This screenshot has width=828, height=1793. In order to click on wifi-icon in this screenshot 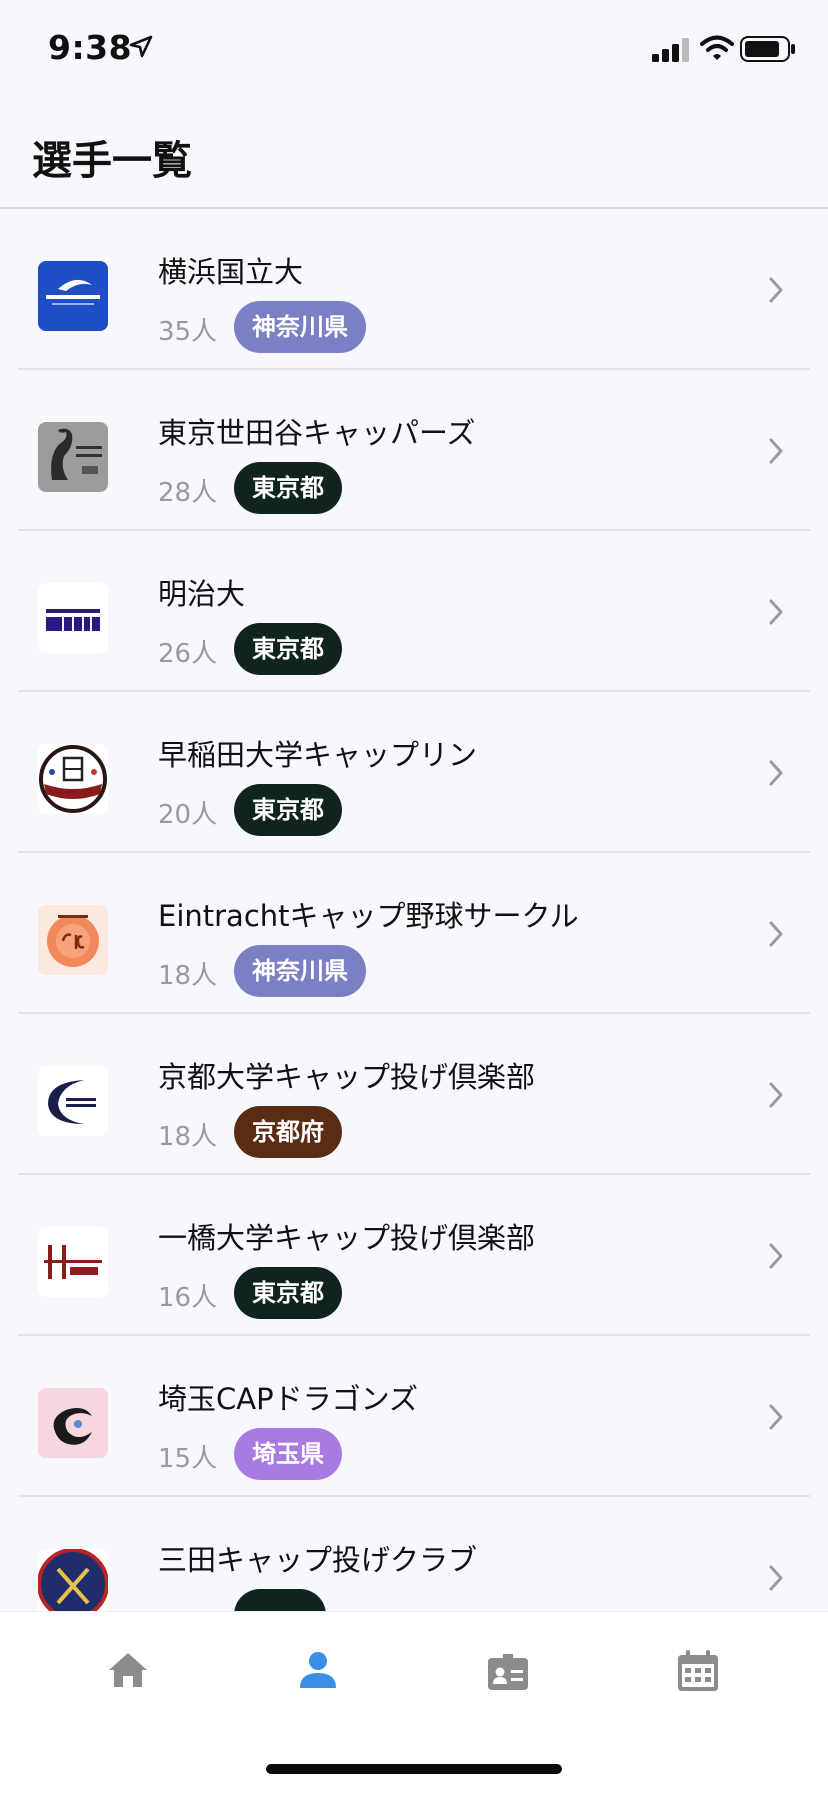, I will do `click(717, 47)`.